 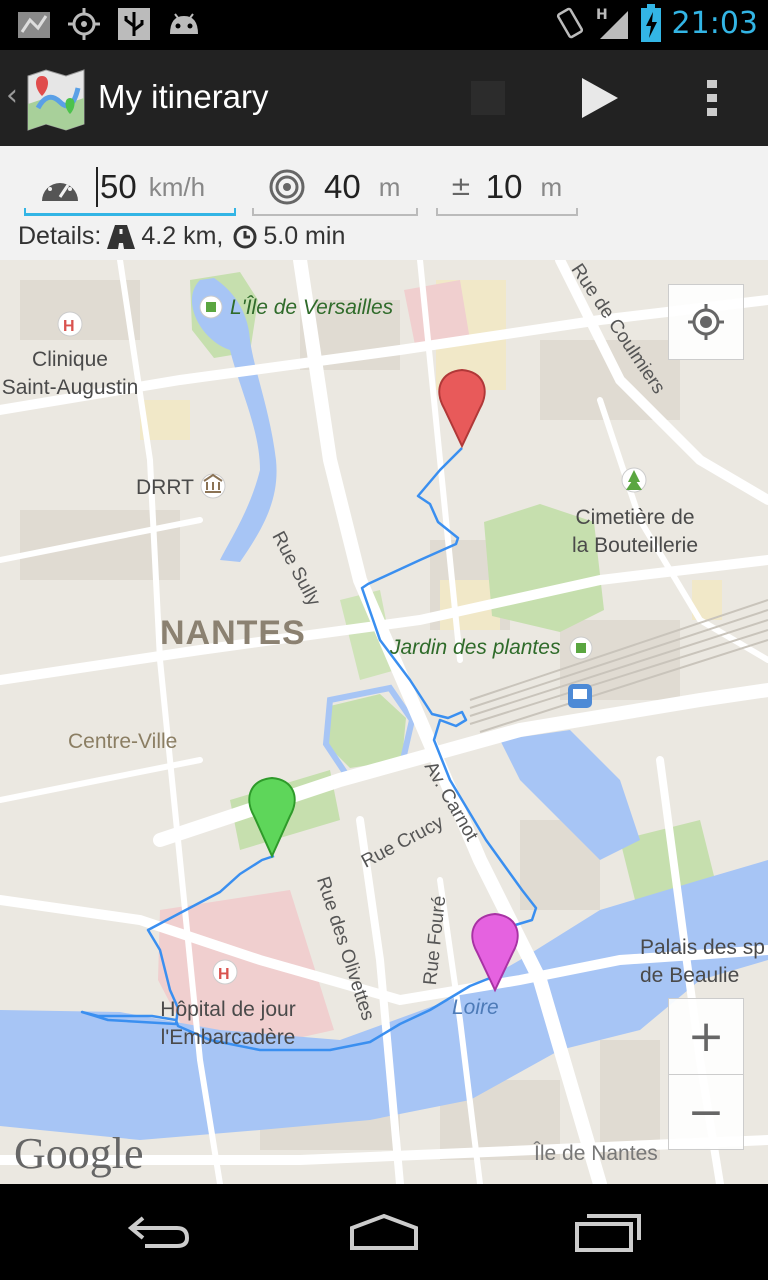 I want to click on up-chevron-icon: ‹, so click(x=12, y=95).